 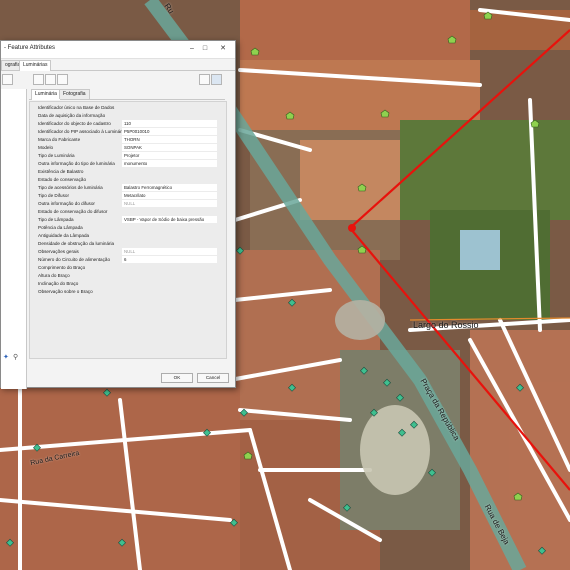 I want to click on field-row: Altura do Braço, so click(x=129, y=275).